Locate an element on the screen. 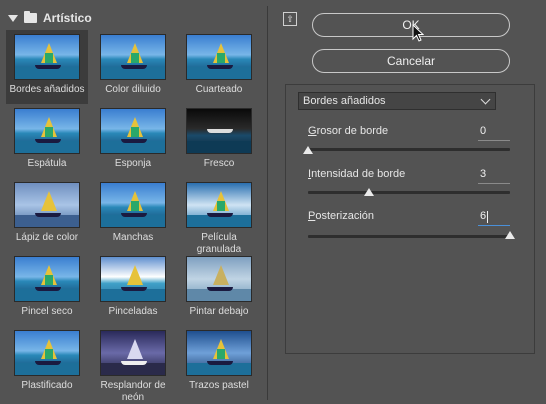  expand-triangle-icon is located at coordinates (13, 18).